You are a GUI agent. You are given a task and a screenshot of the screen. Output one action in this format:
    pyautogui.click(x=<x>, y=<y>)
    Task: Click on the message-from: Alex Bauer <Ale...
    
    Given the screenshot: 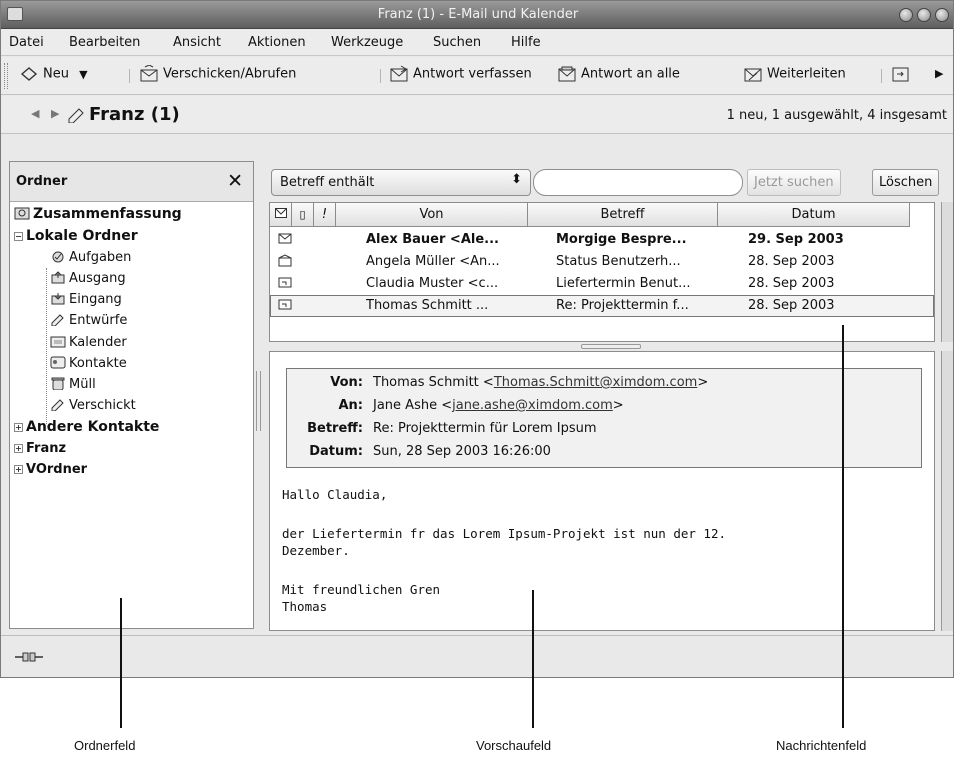 What is the action you would take?
    pyautogui.click(x=432, y=239)
    